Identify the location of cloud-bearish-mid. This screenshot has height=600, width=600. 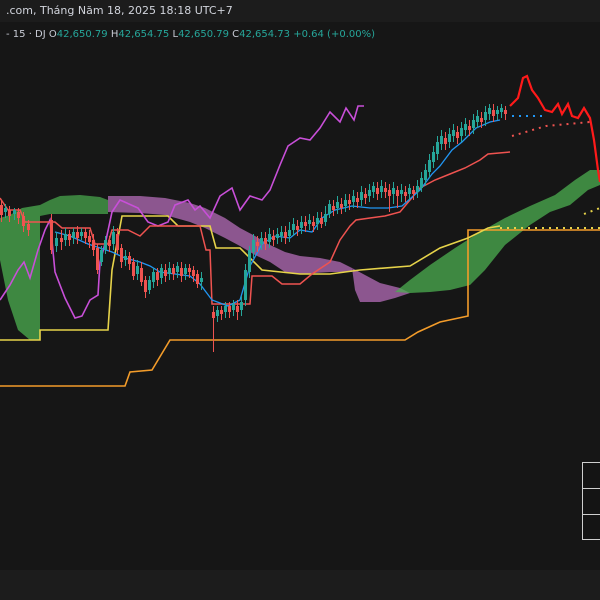
(230, 235).